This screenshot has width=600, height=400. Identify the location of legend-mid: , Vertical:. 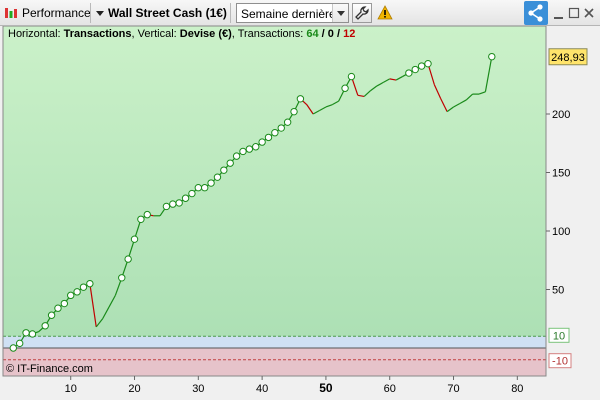
(156, 34).